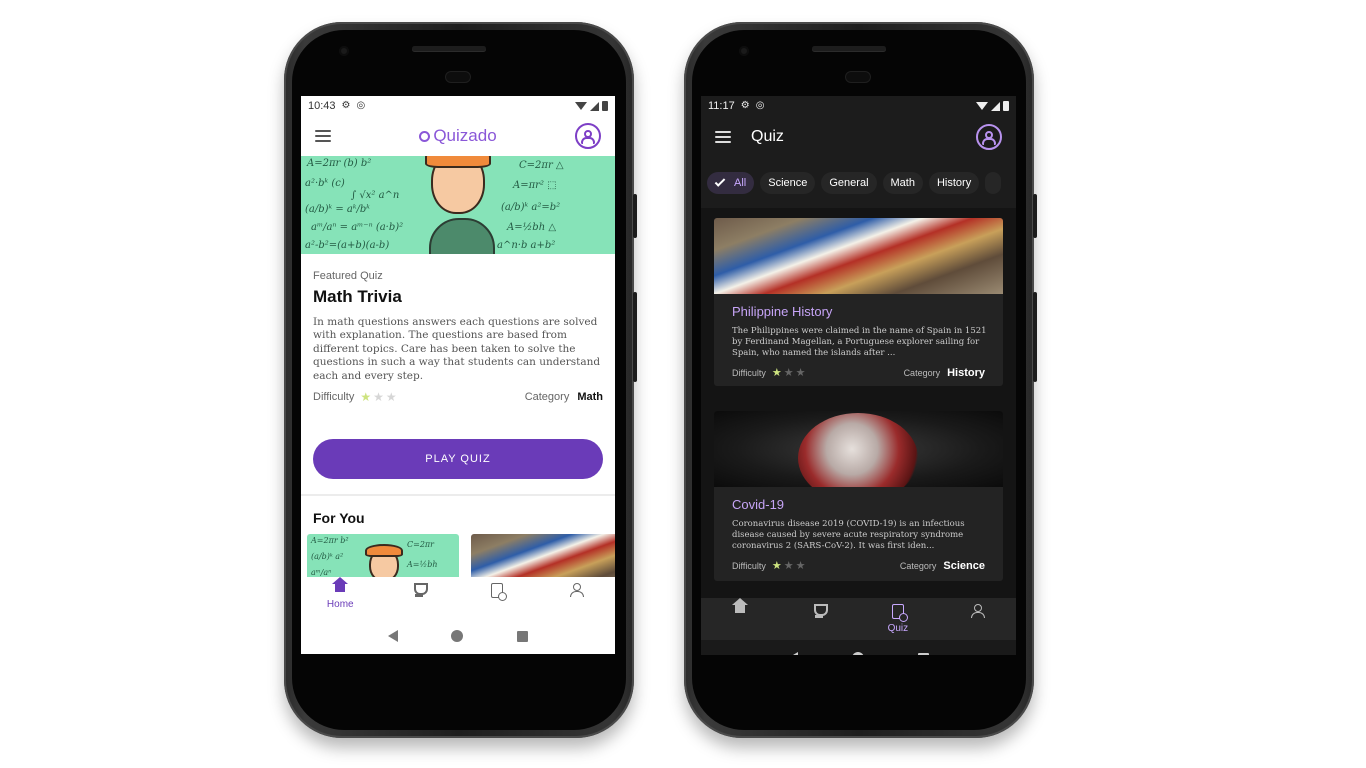 The height and width of the screenshot is (768, 1366). I want to click on status-time: 10:43, so click(322, 106).